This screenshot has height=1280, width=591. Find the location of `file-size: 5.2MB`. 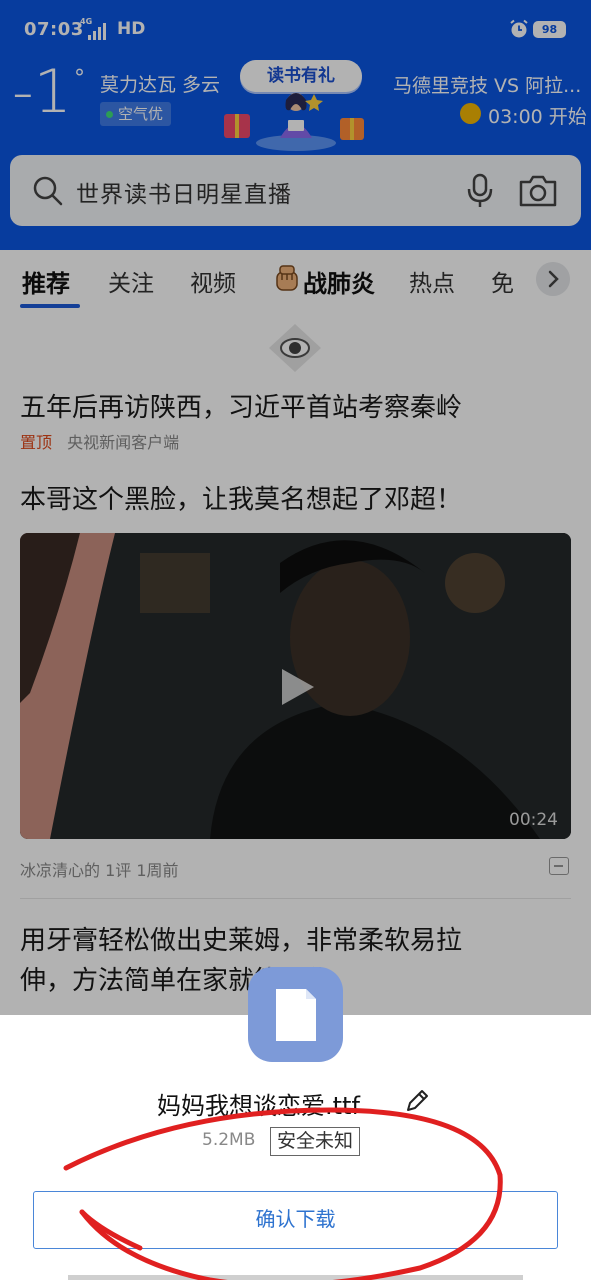

file-size: 5.2MB is located at coordinates (229, 1140).